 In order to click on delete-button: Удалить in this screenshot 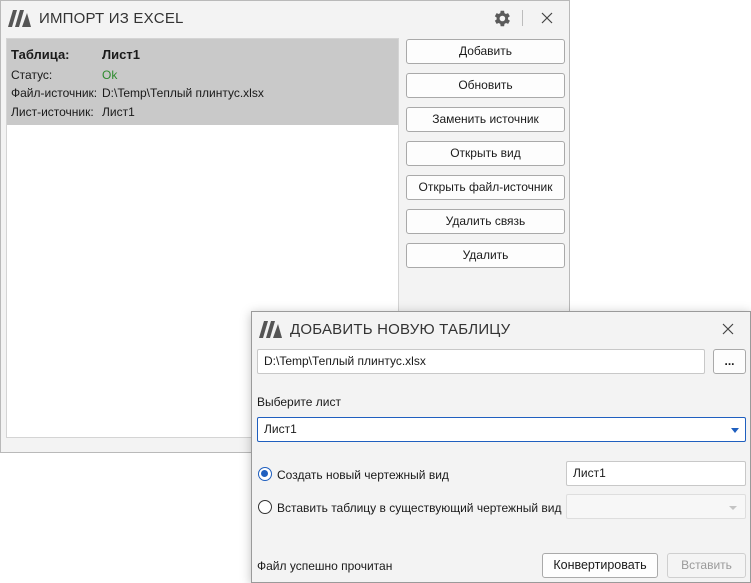, I will do `click(485, 255)`.